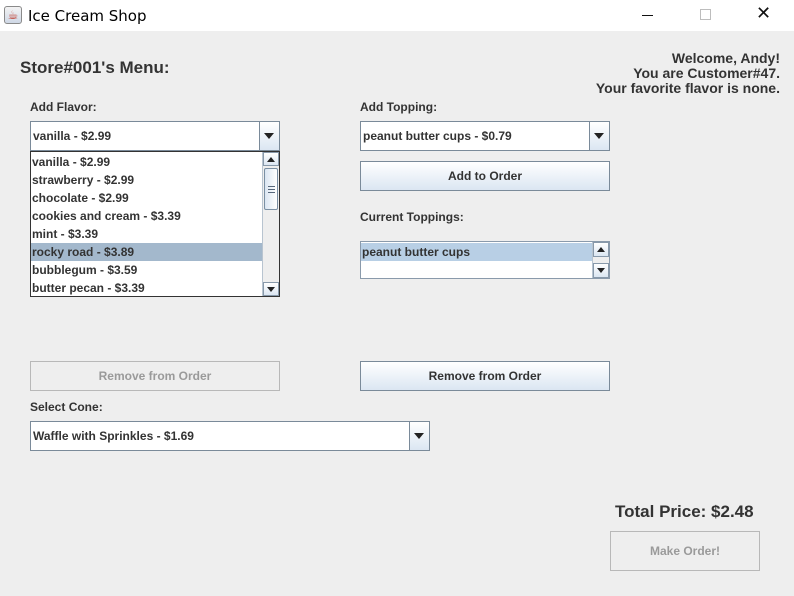  What do you see at coordinates (230, 436) in the screenshot?
I see `cone-combobox: Waffle with Sprinkles - $1.69` at bounding box center [230, 436].